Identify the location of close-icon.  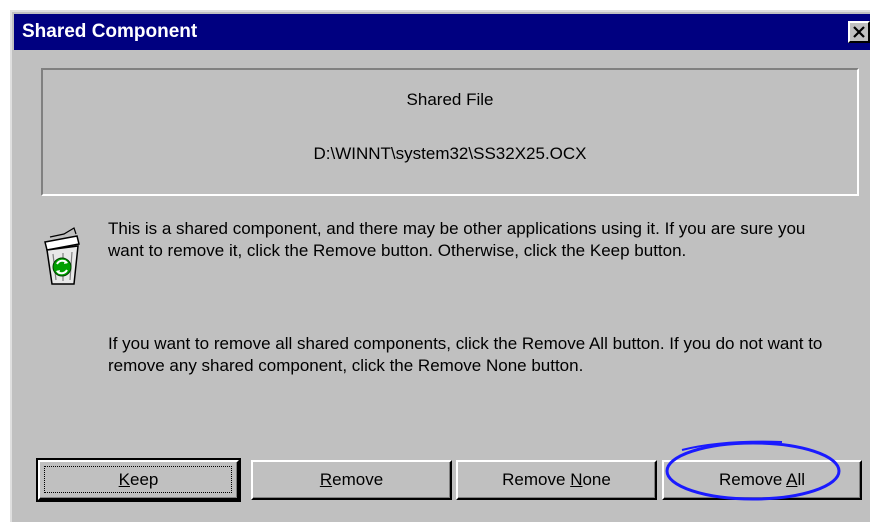
(859, 32).